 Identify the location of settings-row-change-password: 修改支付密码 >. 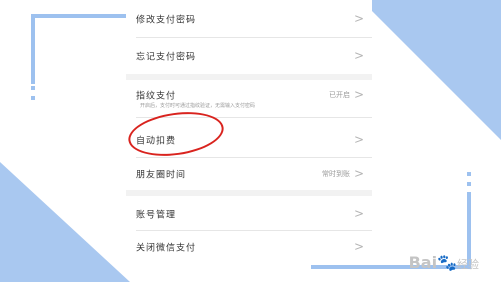
(249, 19).